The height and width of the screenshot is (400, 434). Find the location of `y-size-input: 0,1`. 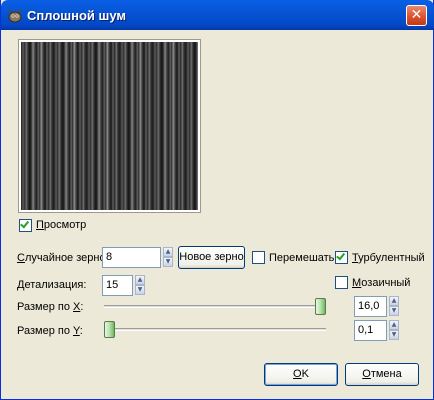

y-size-input: 0,1 is located at coordinates (370, 330).